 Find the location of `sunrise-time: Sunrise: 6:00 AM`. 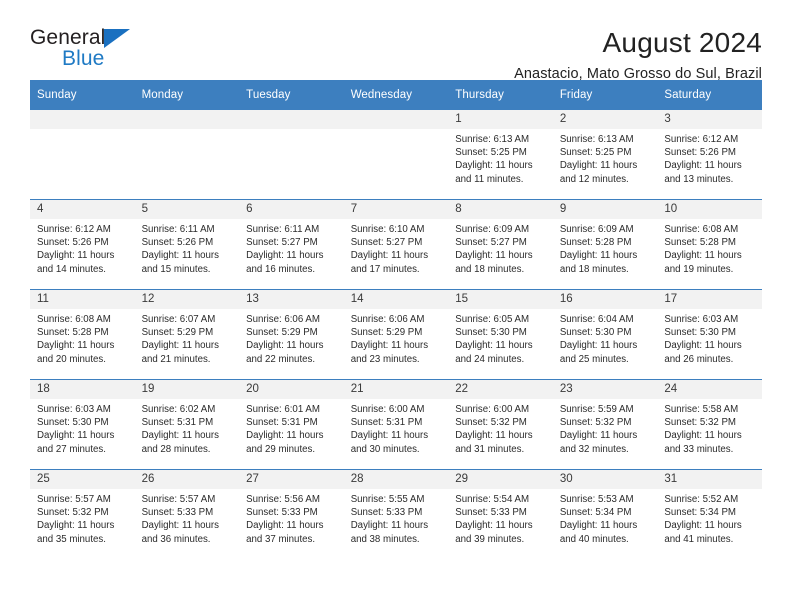

sunrise-time: Sunrise: 6:00 AM is located at coordinates (387, 409).